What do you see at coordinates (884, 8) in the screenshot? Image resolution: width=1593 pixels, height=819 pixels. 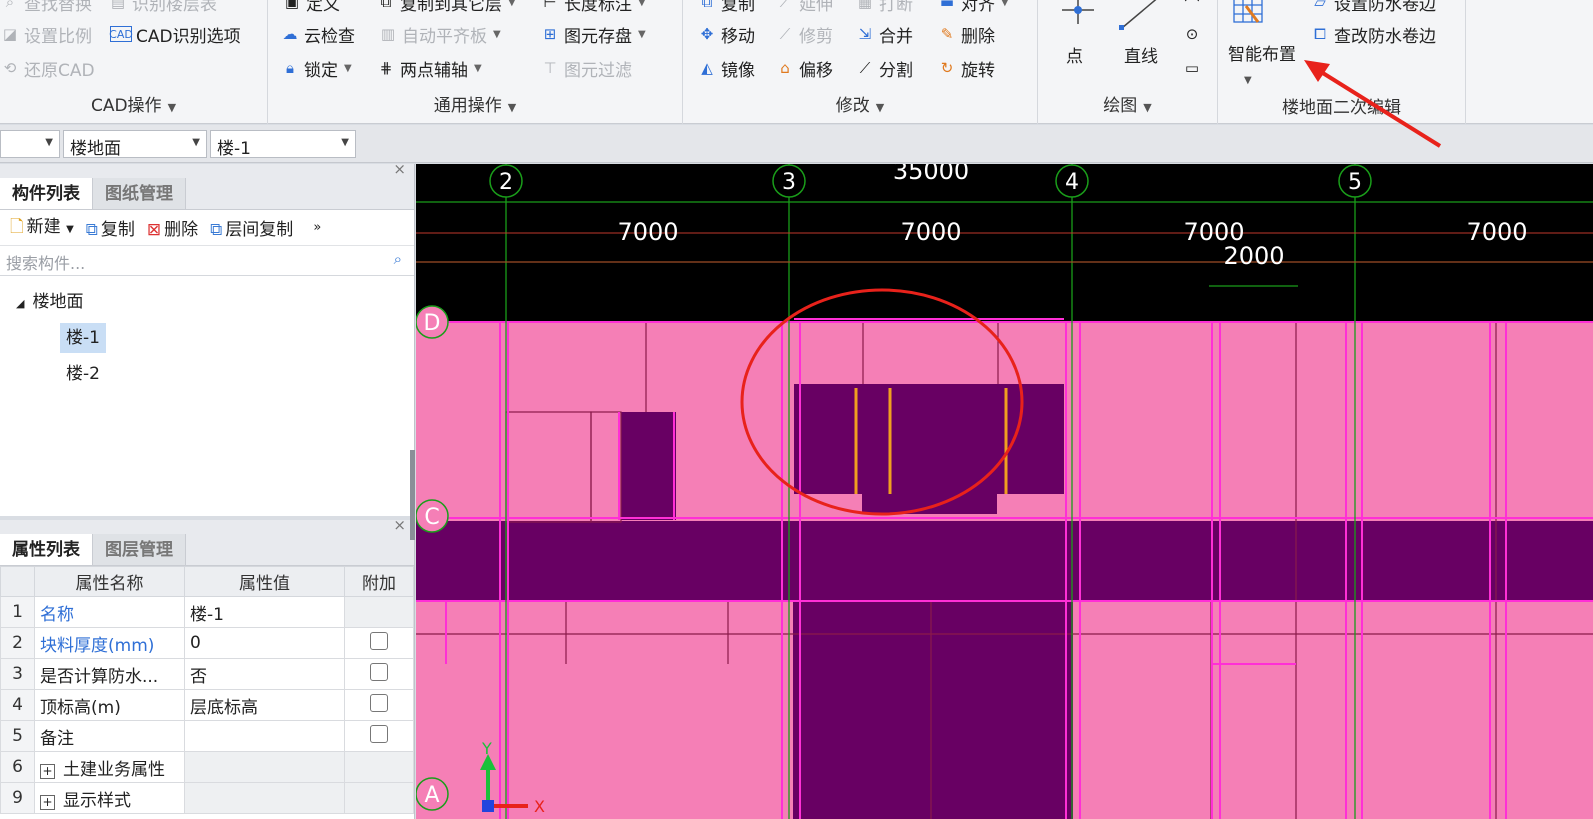 I see `break-button: ▦ 打断` at bounding box center [884, 8].